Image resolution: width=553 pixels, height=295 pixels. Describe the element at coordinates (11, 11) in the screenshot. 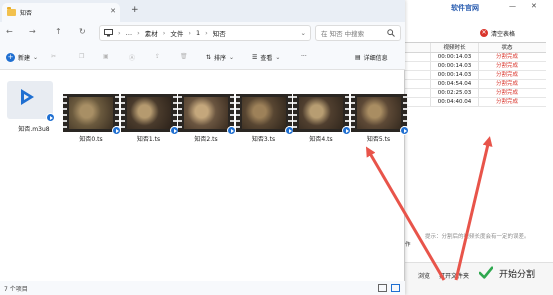

I see `folder-icon` at that location.